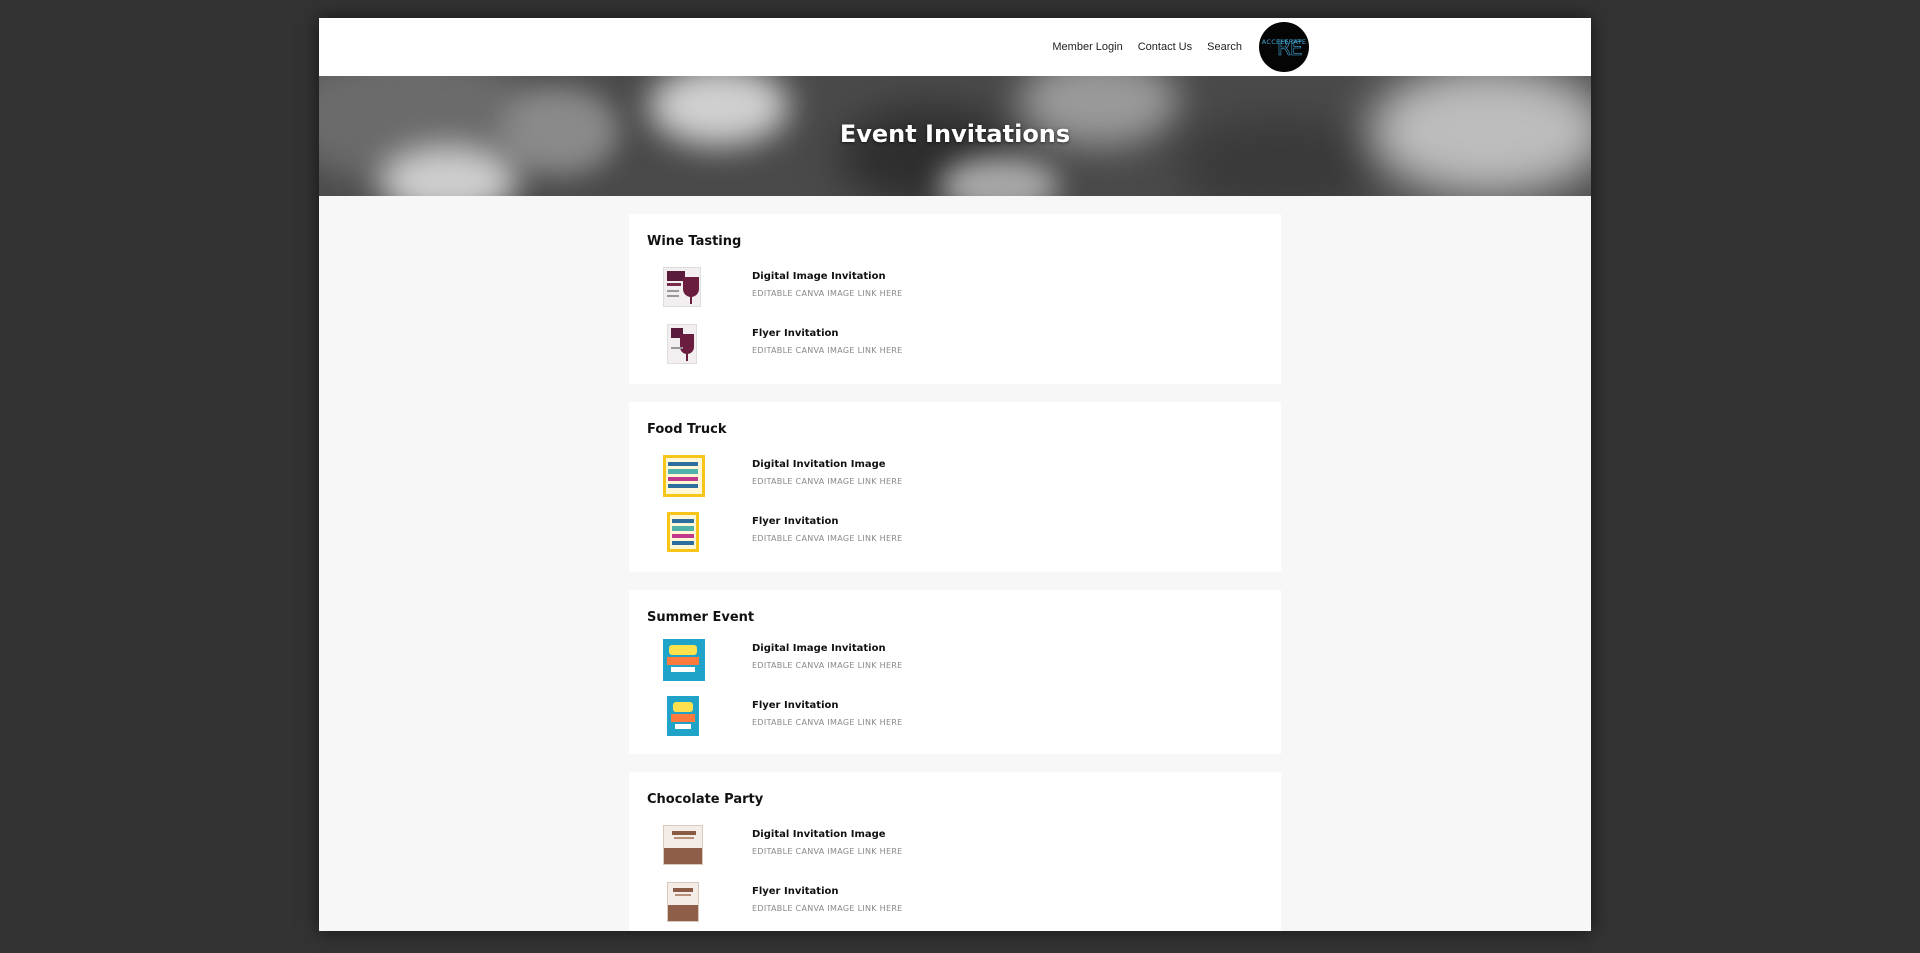 The height and width of the screenshot is (953, 1920). What do you see at coordinates (694, 241) in the screenshot?
I see `section-title: Wine Tasting` at bounding box center [694, 241].